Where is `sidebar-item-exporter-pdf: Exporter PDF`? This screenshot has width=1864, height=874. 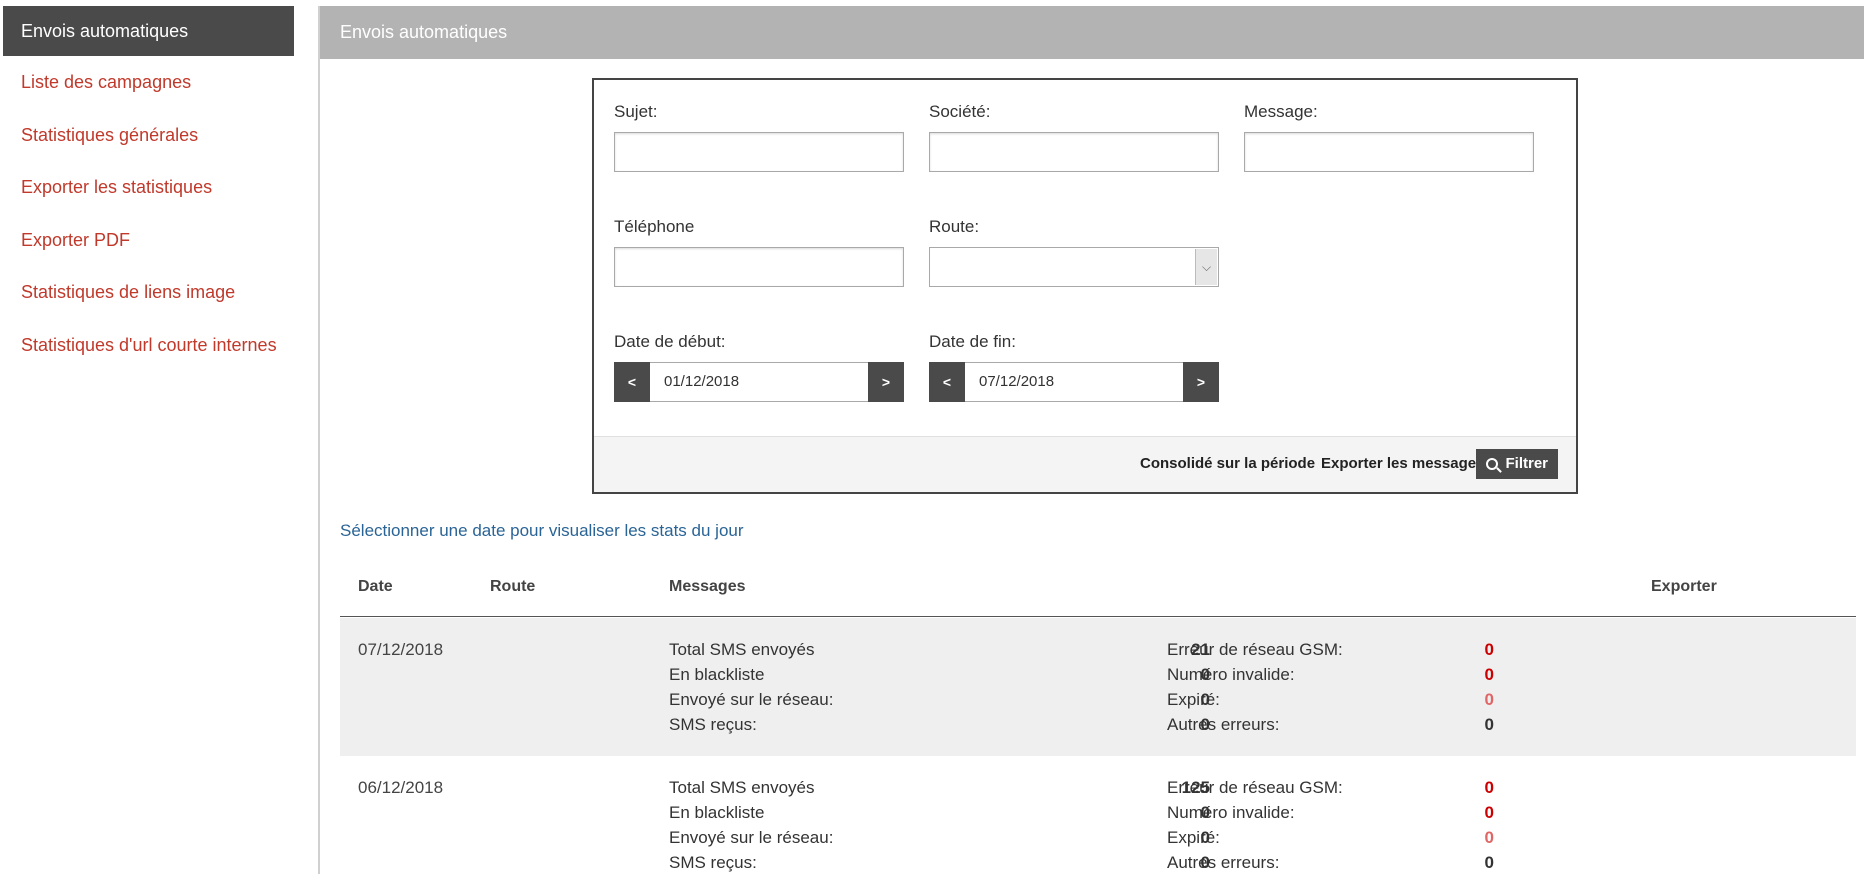 sidebar-item-exporter-pdf: Exporter PDF is located at coordinates (149, 254).